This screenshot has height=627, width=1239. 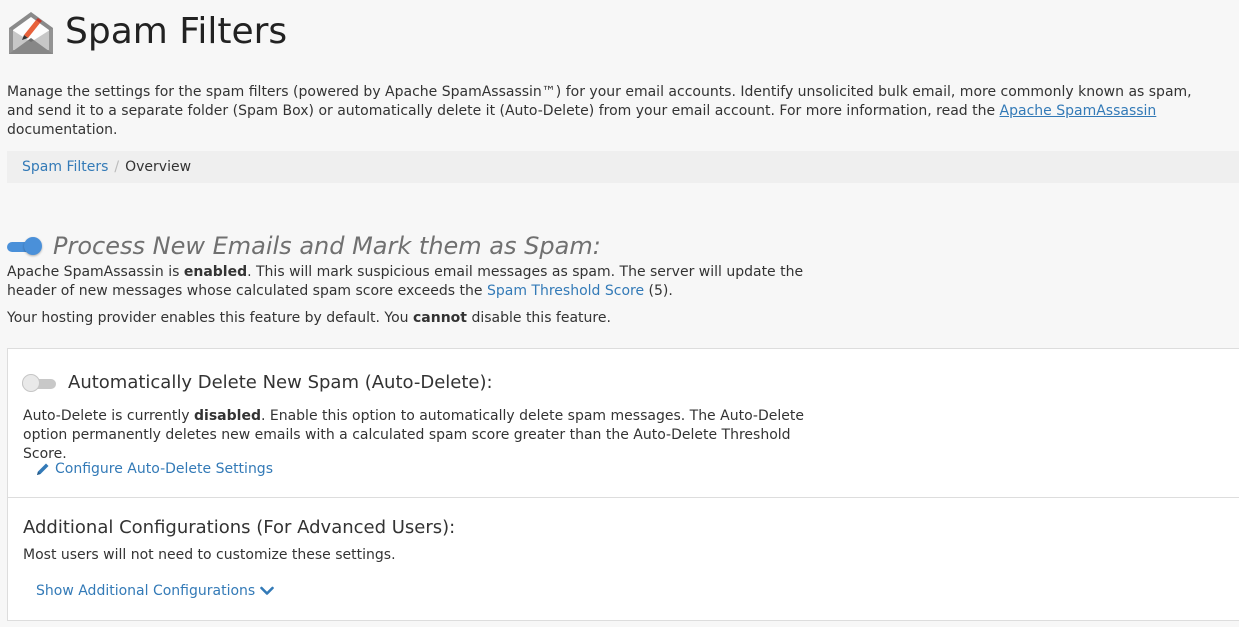 I want to click on auto-delete-toggle, so click(x=40, y=382).